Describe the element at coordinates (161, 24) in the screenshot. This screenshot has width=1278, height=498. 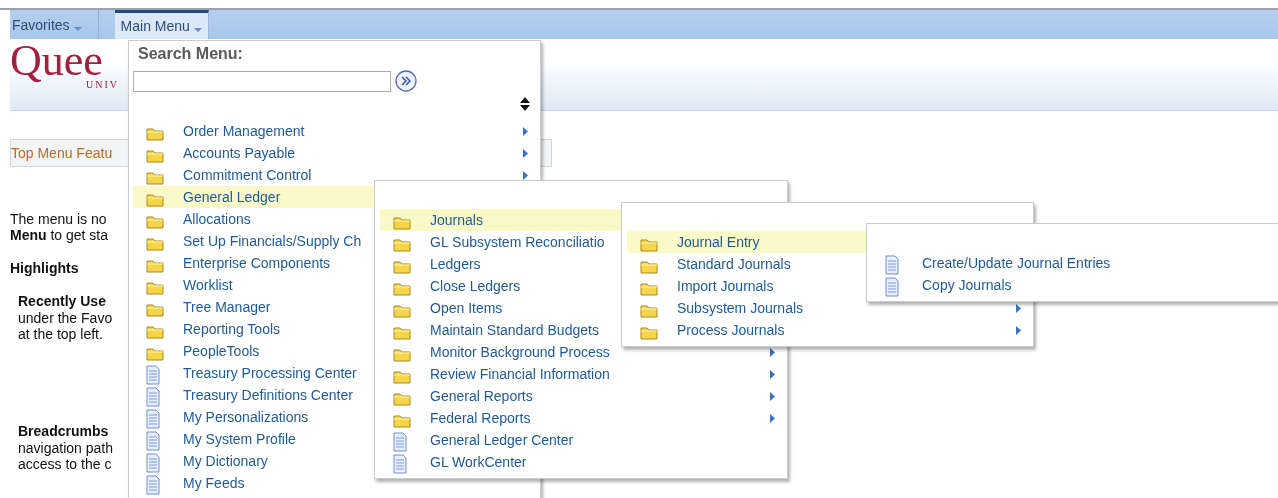
I see `nav-tab: Main Menu` at that location.